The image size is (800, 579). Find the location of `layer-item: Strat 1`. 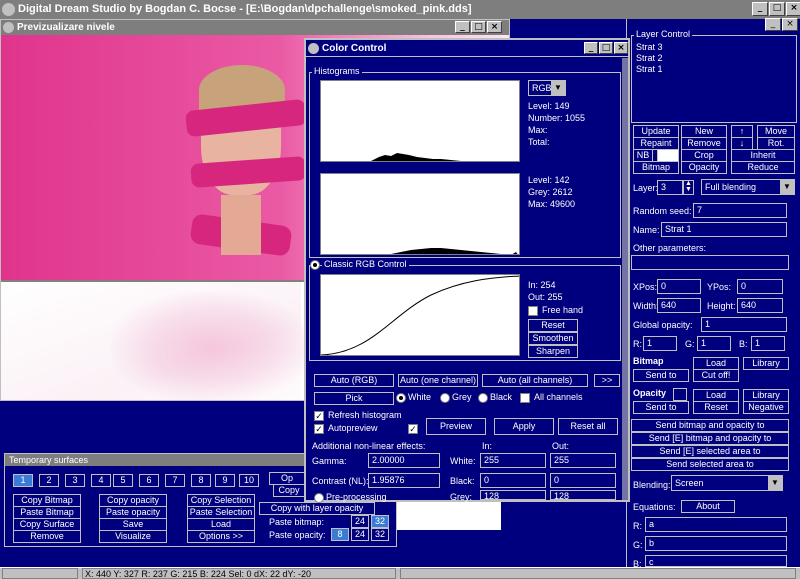

layer-item: Strat 1 is located at coordinates (649, 69).